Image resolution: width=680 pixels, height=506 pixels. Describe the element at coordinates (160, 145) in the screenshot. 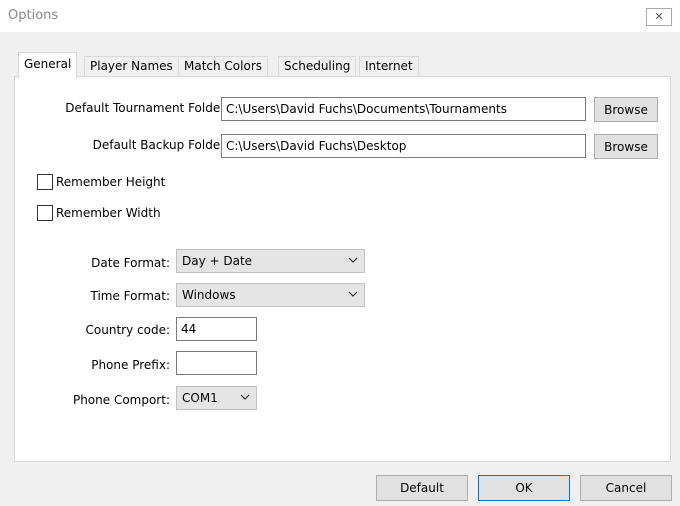

I see `backup-folder-label: Default Backup Folder:` at that location.